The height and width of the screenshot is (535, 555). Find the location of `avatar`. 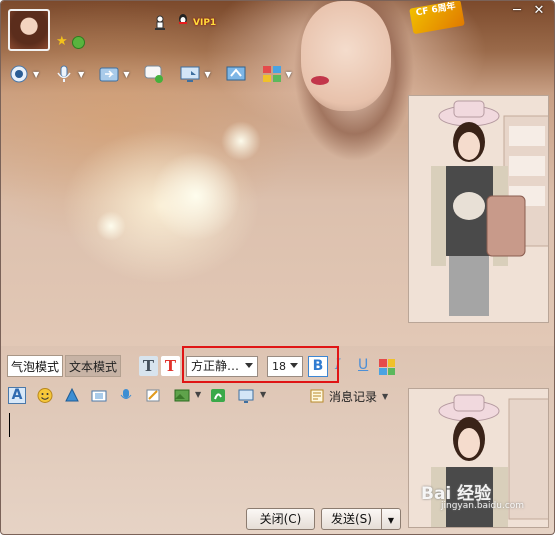

avatar is located at coordinates (29, 30).